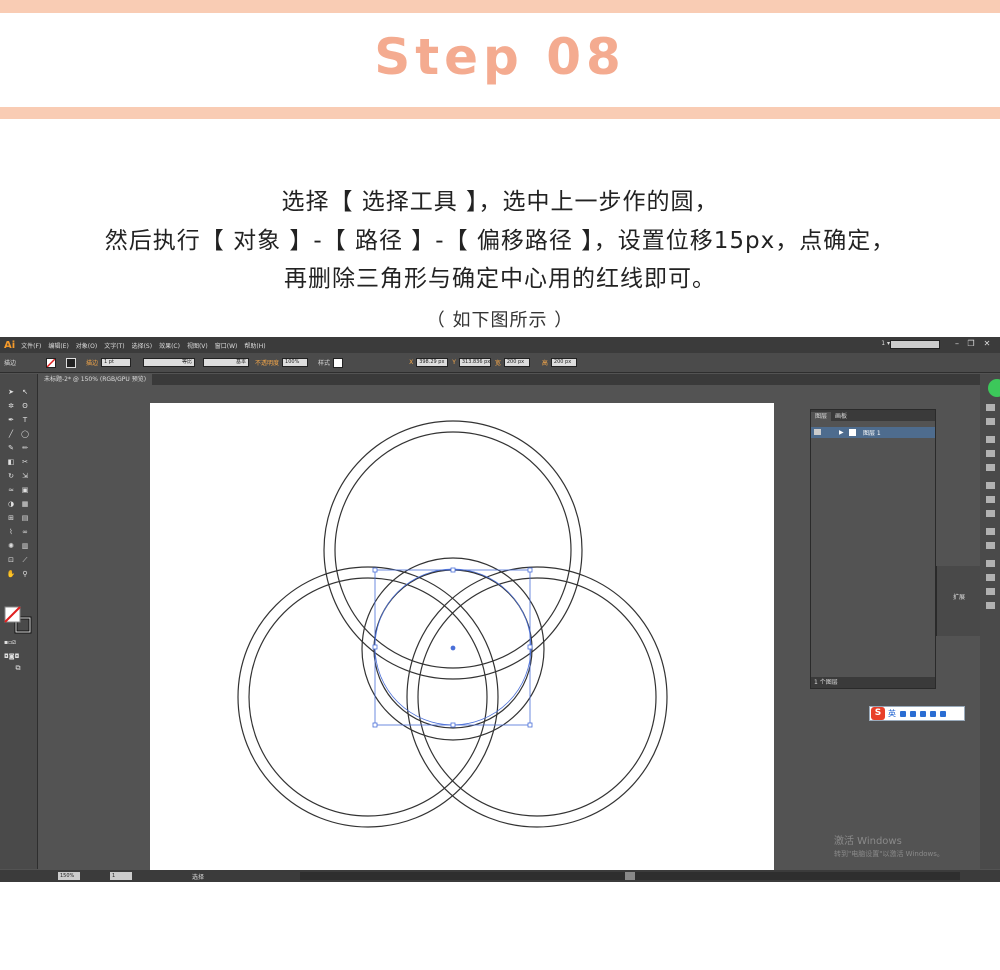 The image size is (1000, 970). I want to click on mesh-tool-icon: ⊞, so click(11, 518).